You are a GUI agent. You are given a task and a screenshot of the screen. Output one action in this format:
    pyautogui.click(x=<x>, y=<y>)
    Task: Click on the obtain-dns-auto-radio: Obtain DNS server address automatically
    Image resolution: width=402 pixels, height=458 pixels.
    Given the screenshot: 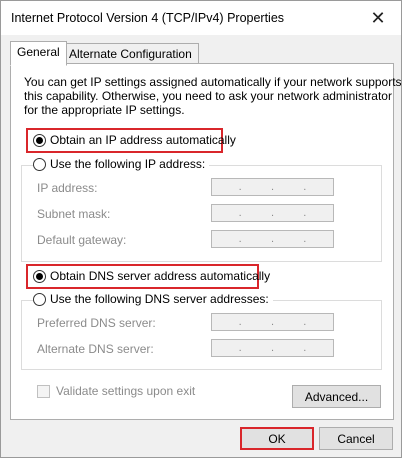 What is the action you would take?
    pyautogui.click(x=151, y=276)
    